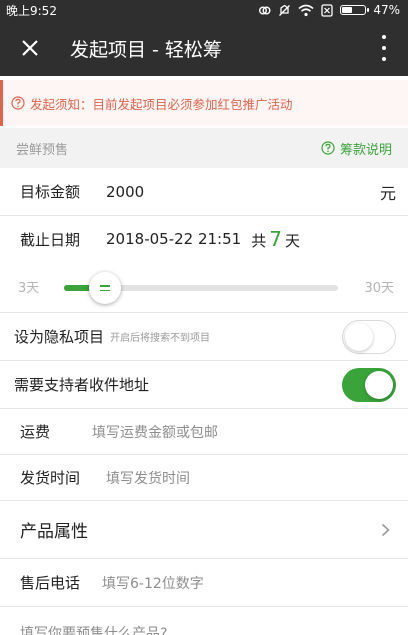  What do you see at coordinates (59, 337) in the screenshot?
I see `privacy-label: 设为隐私项目` at bounding box center [59, 337].